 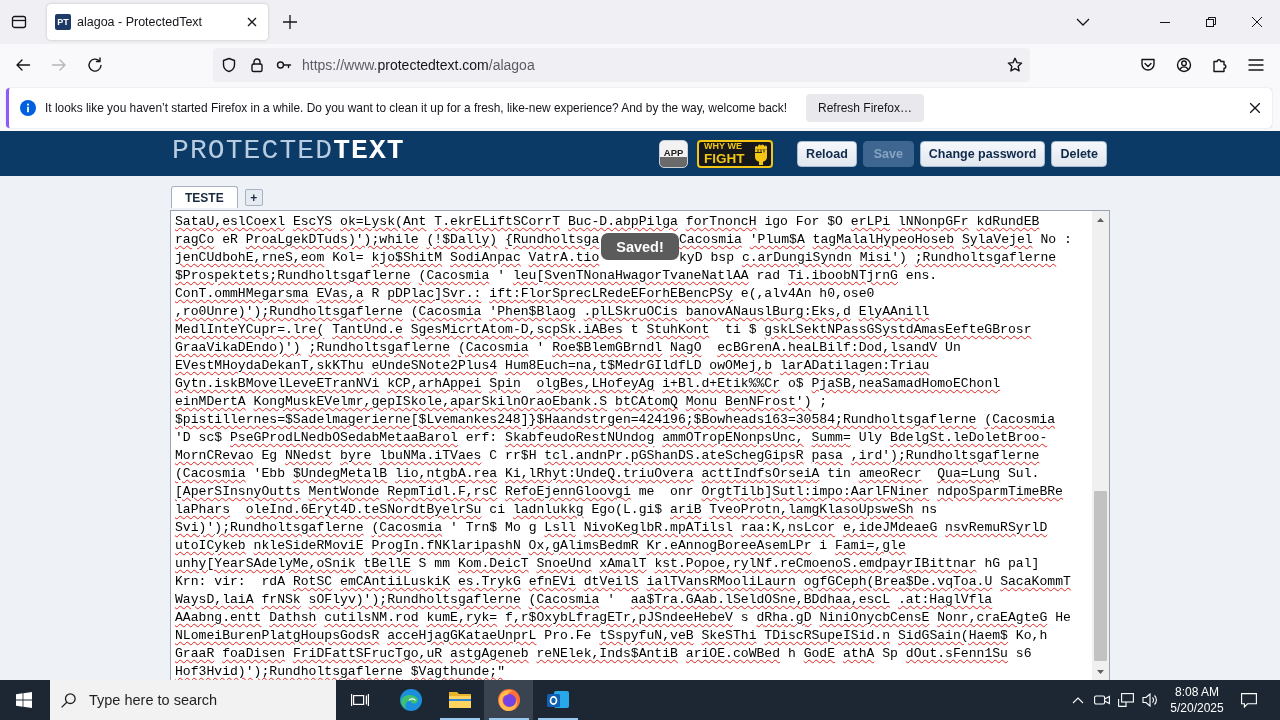 I want to click on text-line: AAabng.entt Dathsh cutilsNM.rod kumE,ryk= f,r$OxybLfragETr,pJSndeeHebeV s dRha.gD NiniOnycbCensE Nonr,craEAgteG He, so click(x=623, y=618).